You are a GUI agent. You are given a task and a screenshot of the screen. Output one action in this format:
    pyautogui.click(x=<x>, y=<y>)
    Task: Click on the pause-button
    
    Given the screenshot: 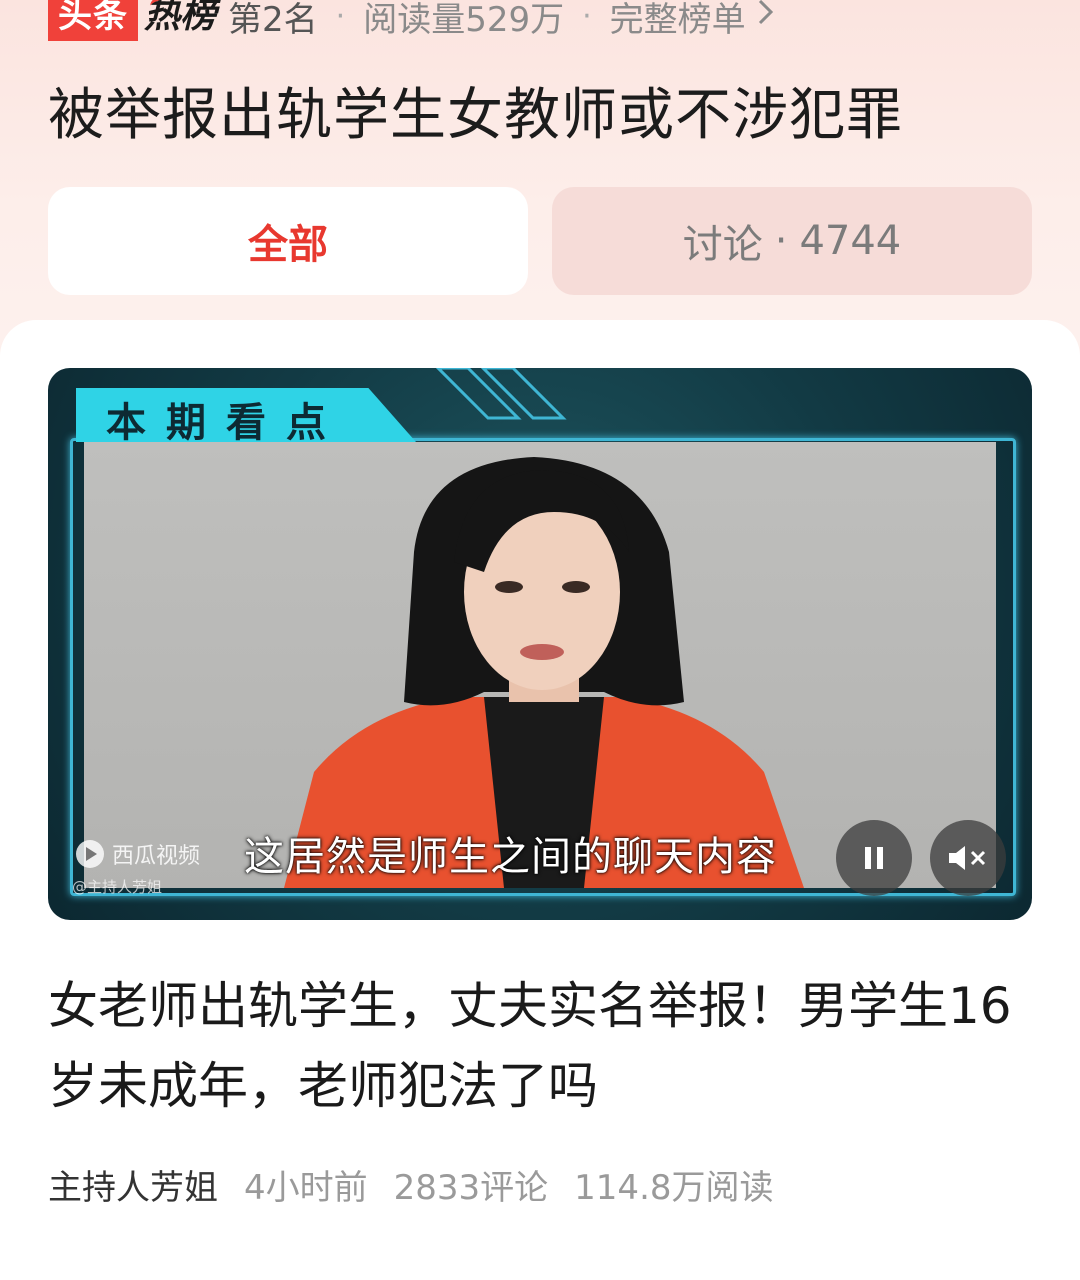 What is the action you would take?
    pyautogui.click(x=874, y=858)
    